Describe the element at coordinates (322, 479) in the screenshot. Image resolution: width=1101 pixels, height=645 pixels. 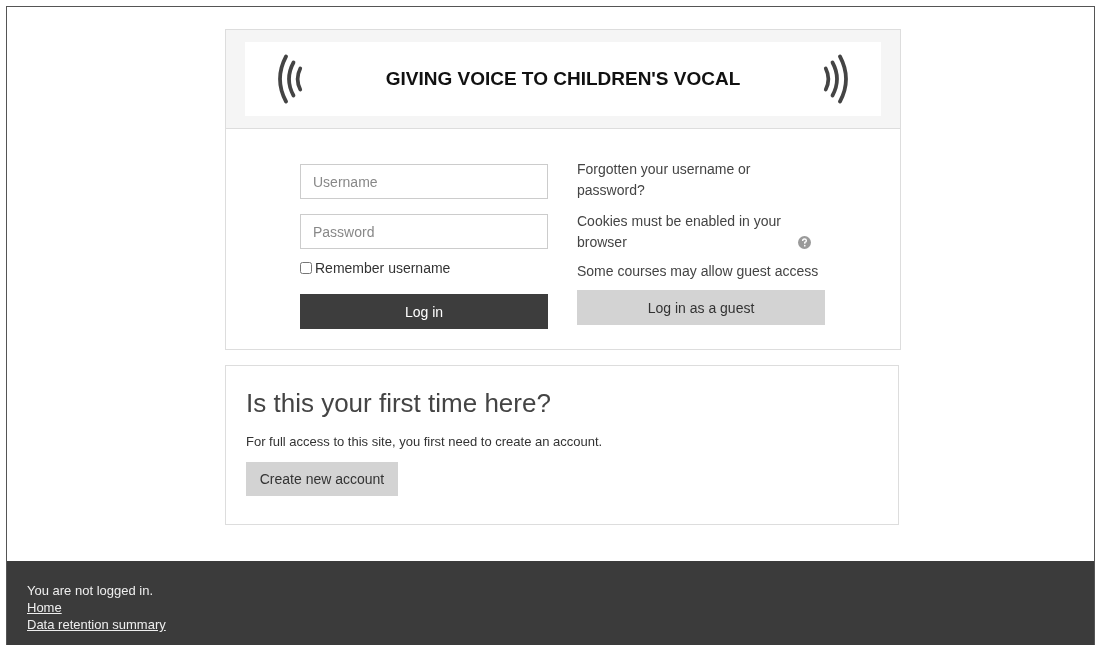
I see `create-account-button: Create new account` at that location.